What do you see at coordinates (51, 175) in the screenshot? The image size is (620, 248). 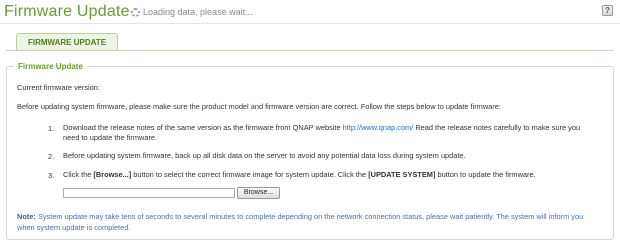 I see `step-3-number: 3.` at bounding box center [51, 175].